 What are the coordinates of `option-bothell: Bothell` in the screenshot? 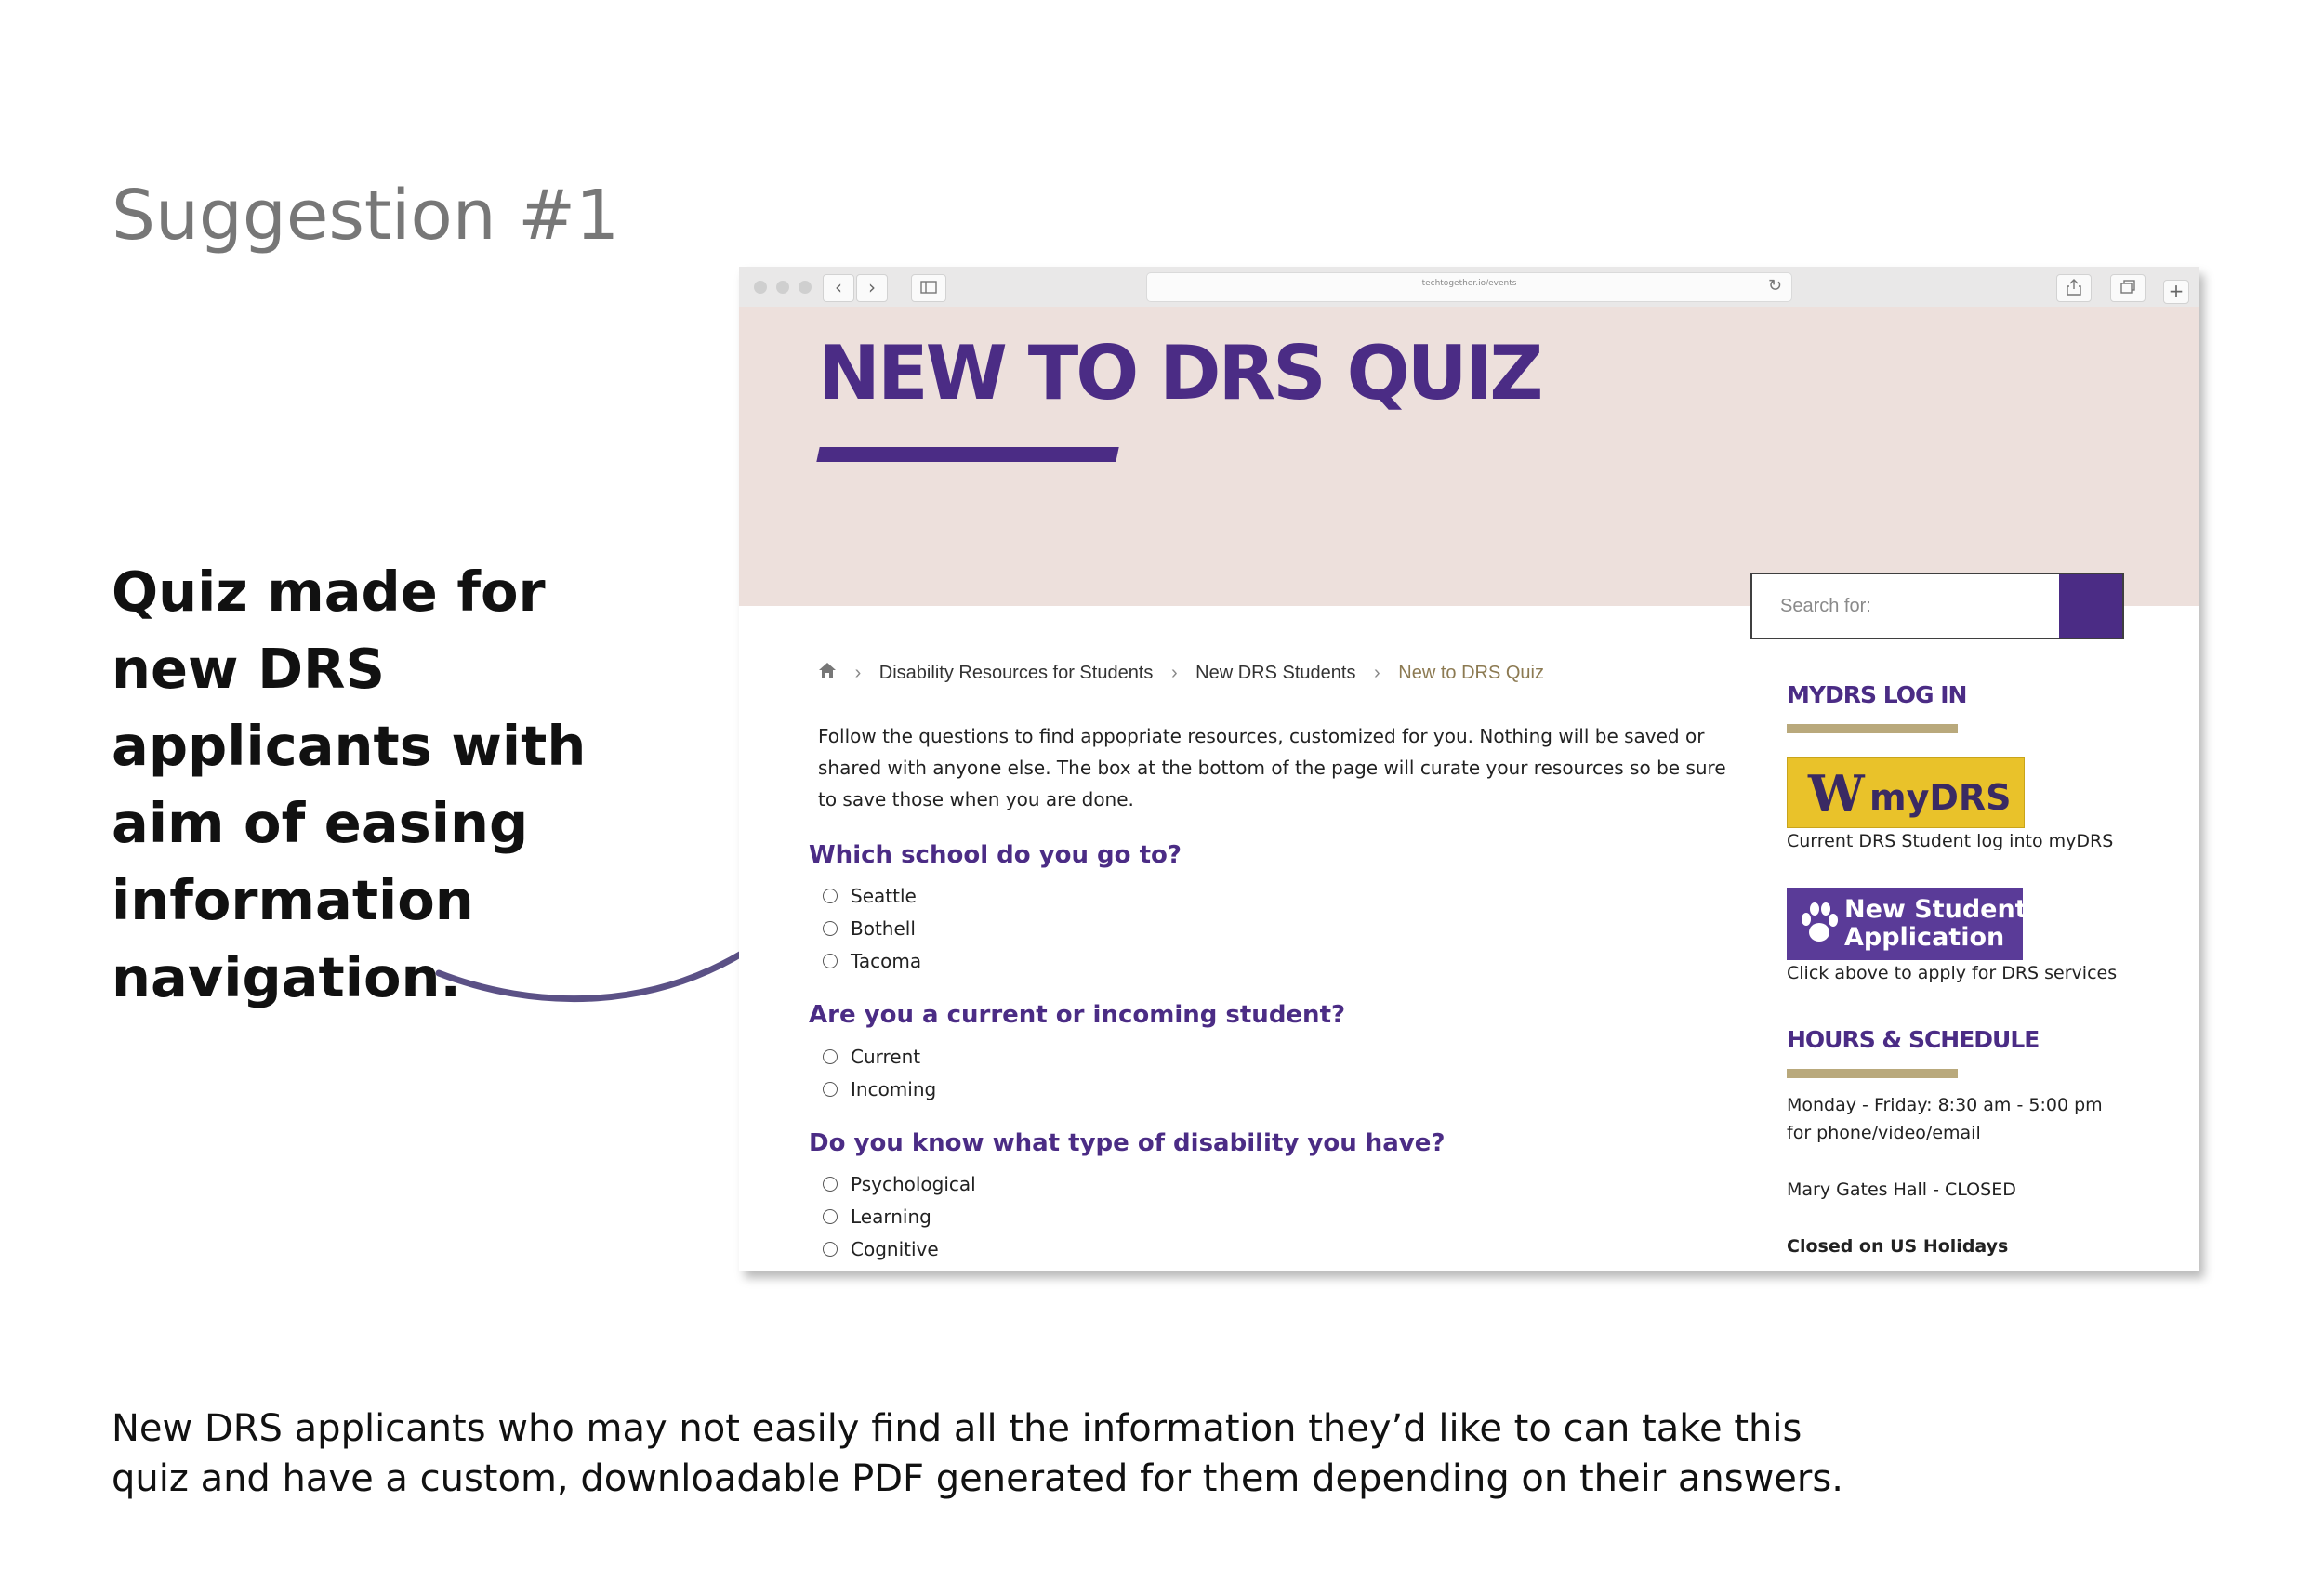 It's located at (869, 928).